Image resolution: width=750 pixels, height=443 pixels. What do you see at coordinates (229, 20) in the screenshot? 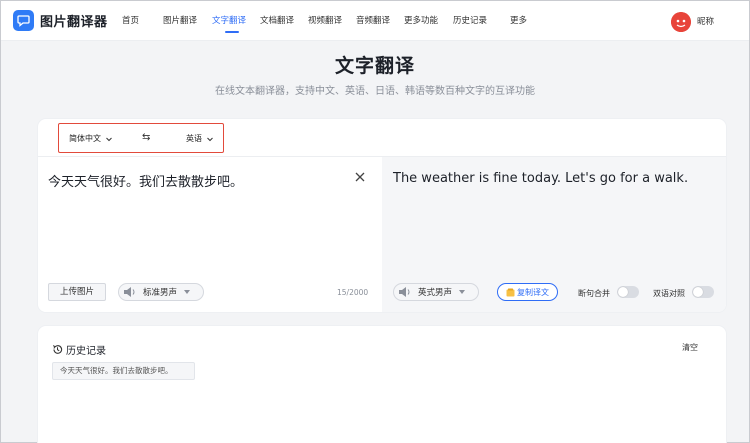
I see `nav-item-text-translate: 文字翻译` at bounding box center [229, 20].